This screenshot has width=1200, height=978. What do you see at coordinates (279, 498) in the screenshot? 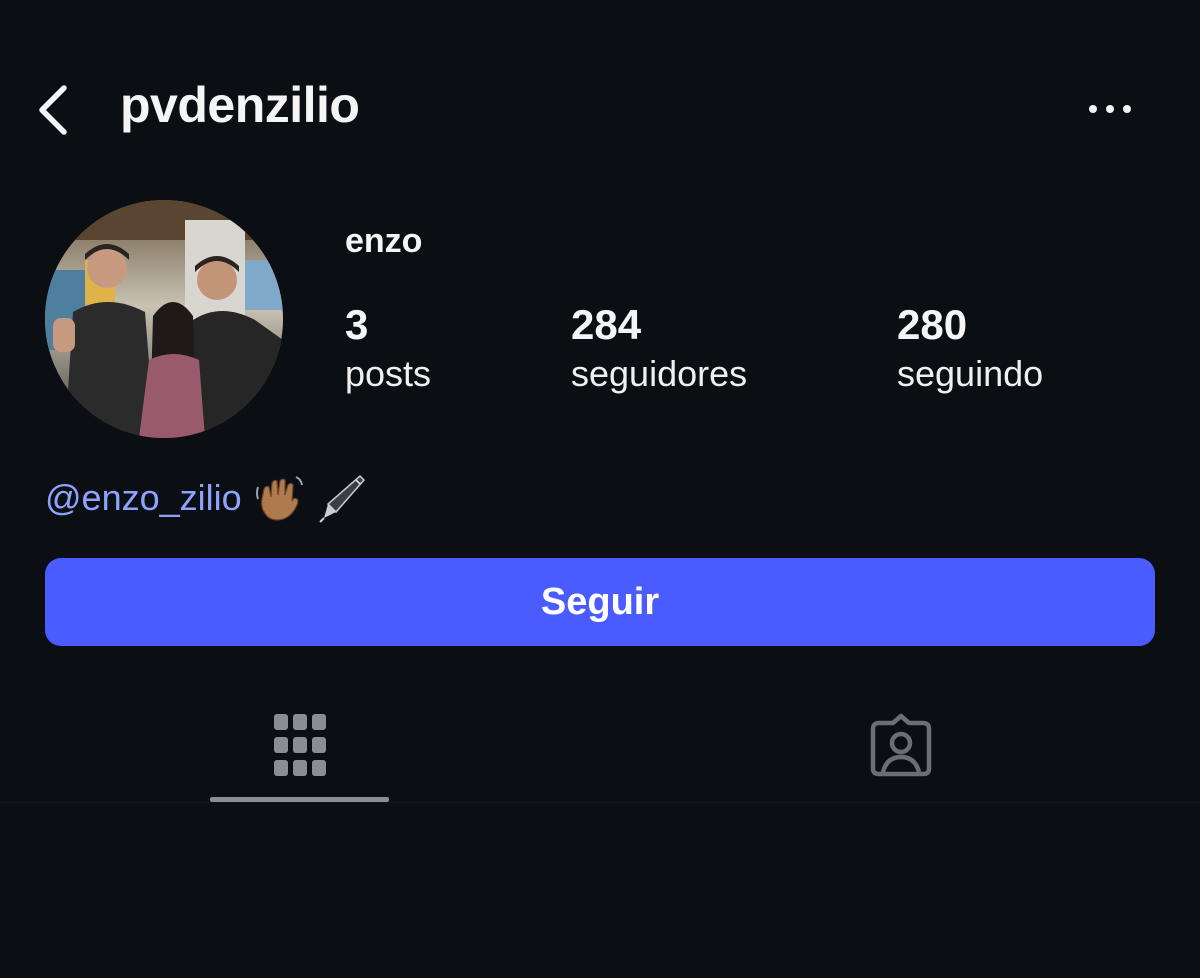
I see `waving-hand-icon` at bounding box center [279, 498].